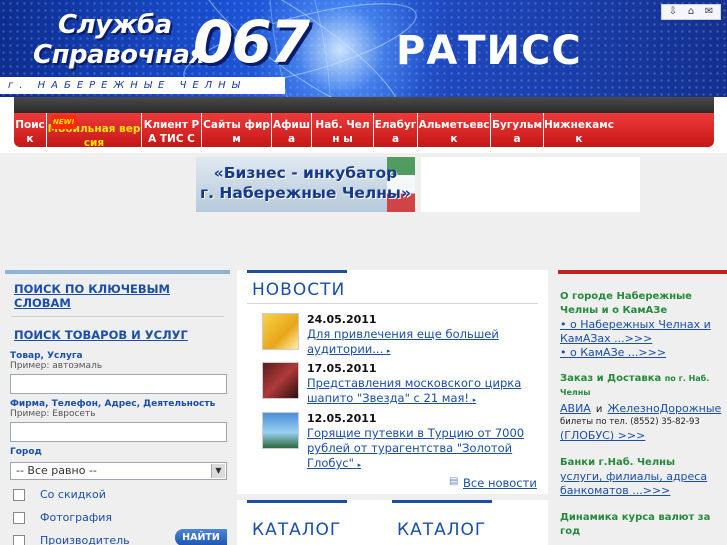 Image resolution: width=727 pixels, height=545 pixels. I want to click on city-select: -- Все равно -- ▼, so click(118, 471).